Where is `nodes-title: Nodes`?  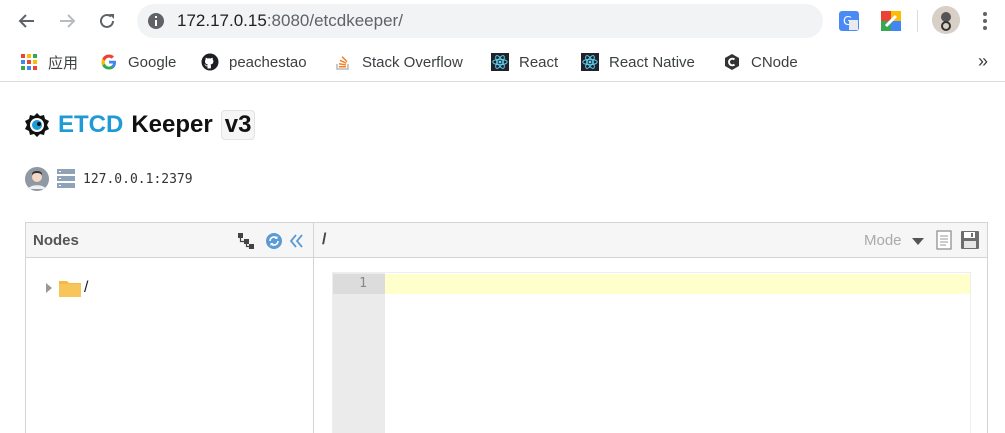 nodes-title: Nodes is located at coordinates (56, 240).